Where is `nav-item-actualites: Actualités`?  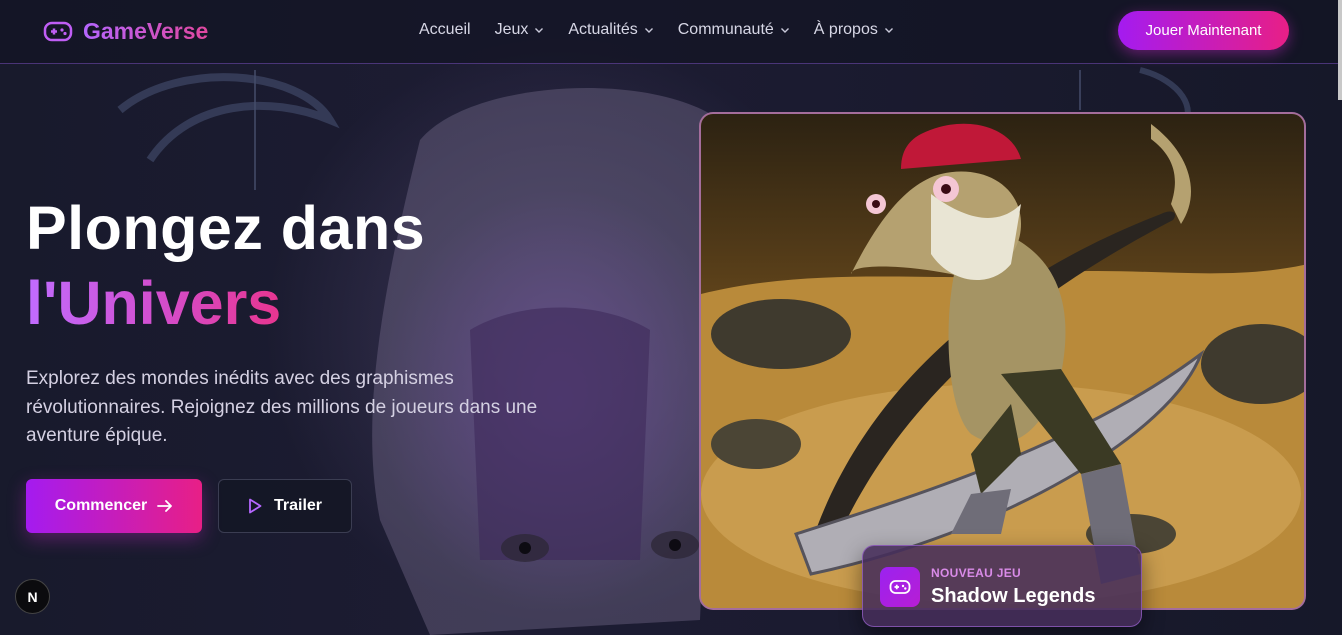 nav-item-actualites: Actualités is located at coordinates (610, 30).